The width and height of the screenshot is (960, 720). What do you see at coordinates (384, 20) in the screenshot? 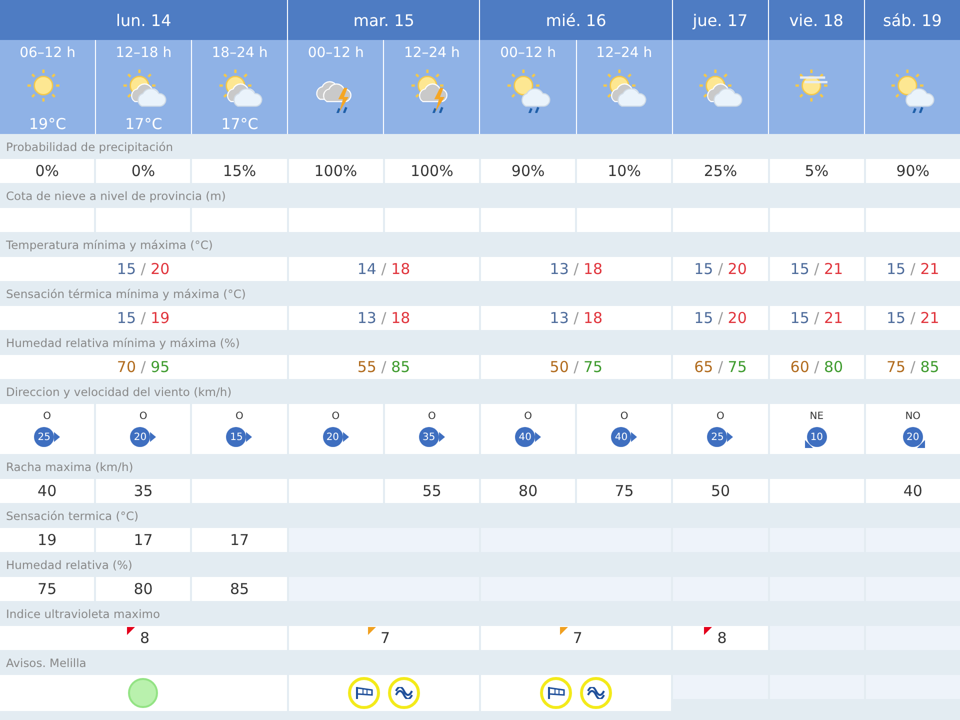
I see `day-header: mar. 15` at bounding box center [384, 20].